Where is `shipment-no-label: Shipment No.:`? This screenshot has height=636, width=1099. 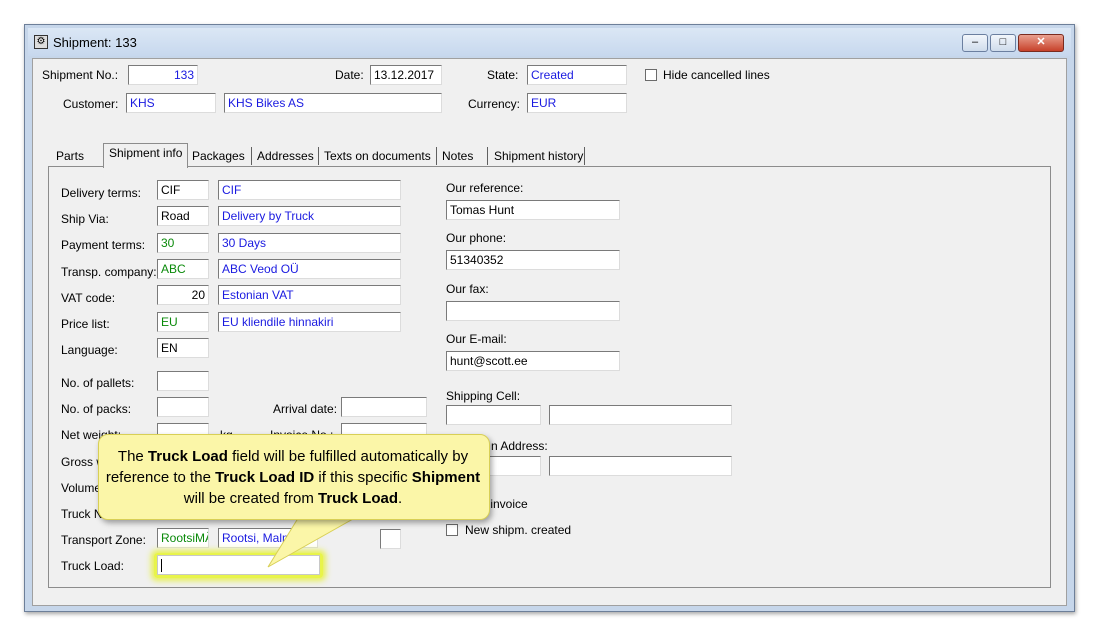 shipment-no-label: Shipment No.: is located at coordinates (80, 75).